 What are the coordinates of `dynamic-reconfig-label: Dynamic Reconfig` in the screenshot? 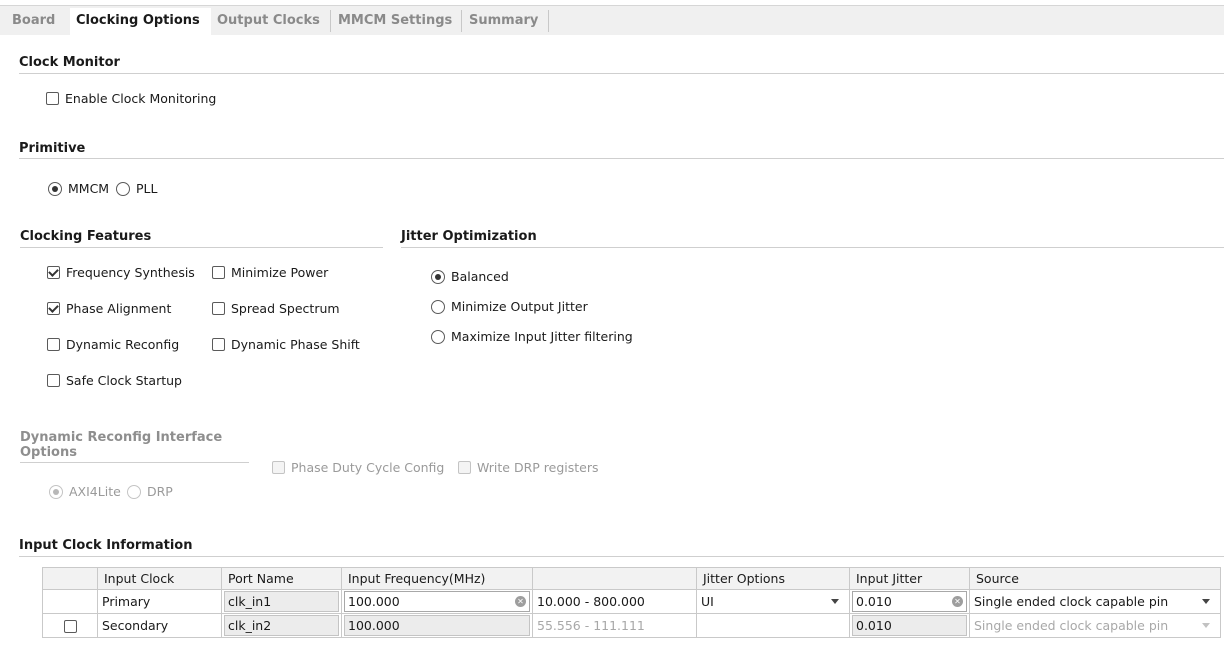 It's located at (123, 344).